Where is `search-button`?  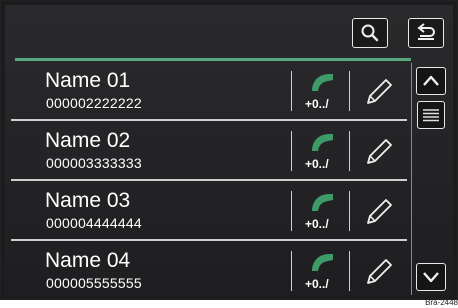 search-button is located at coordinates (370, 33).